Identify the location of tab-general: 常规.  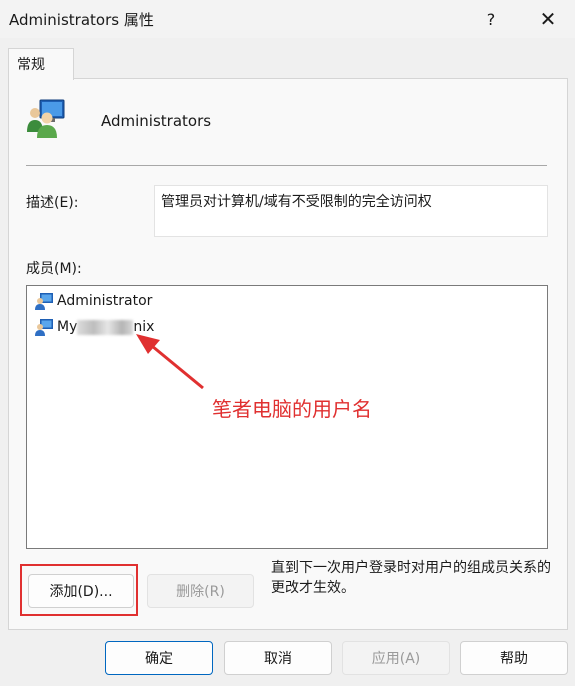
(41, 64).